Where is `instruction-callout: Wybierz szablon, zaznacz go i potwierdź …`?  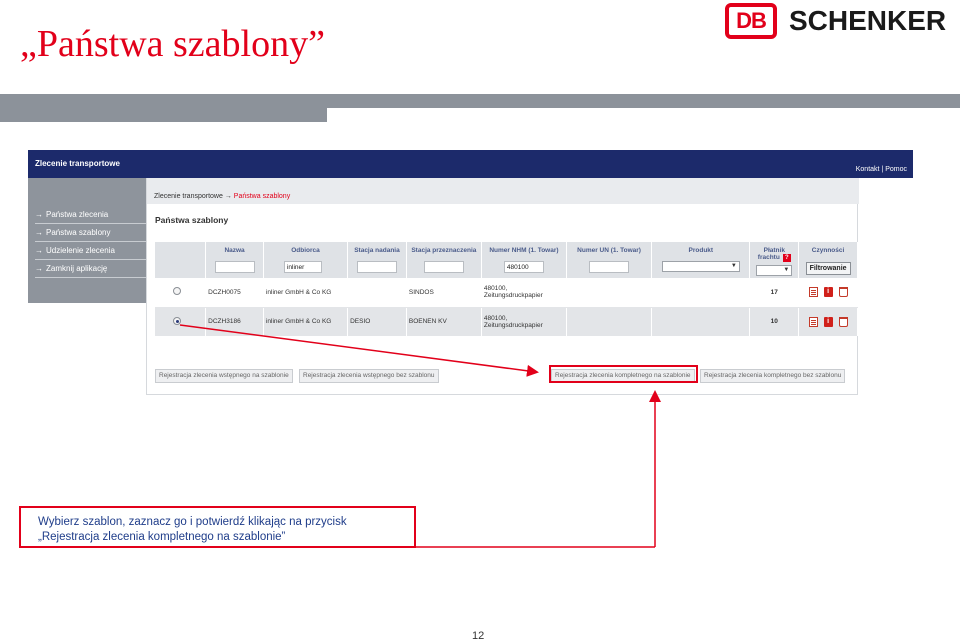
instruction-callout: Wybierz szablon, zaznacz go i potwierdź … is located at coordinates (217, 527).